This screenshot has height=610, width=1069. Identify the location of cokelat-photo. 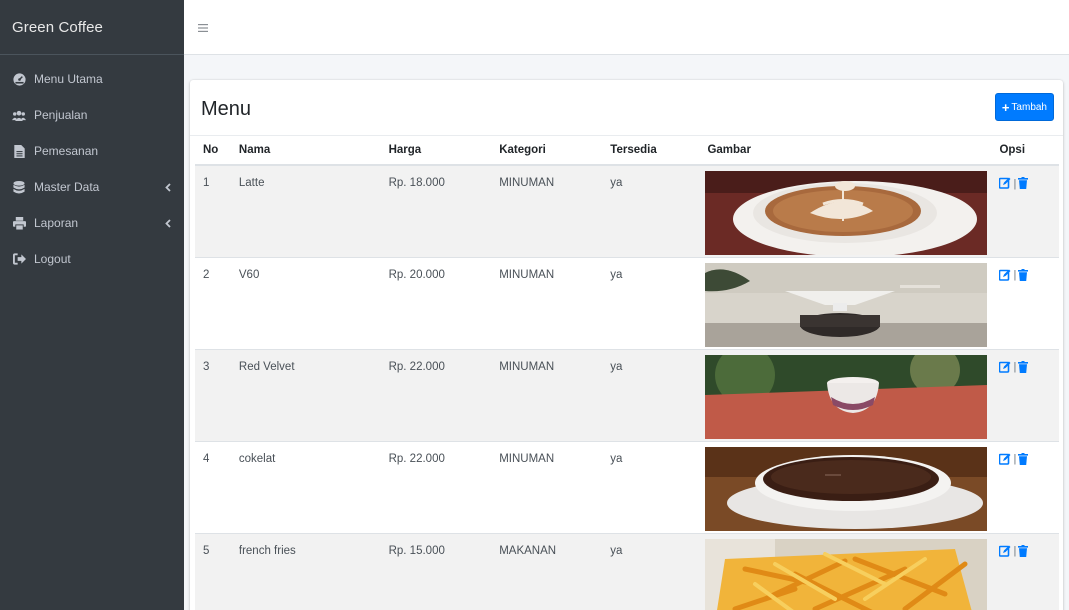
(846, 488).